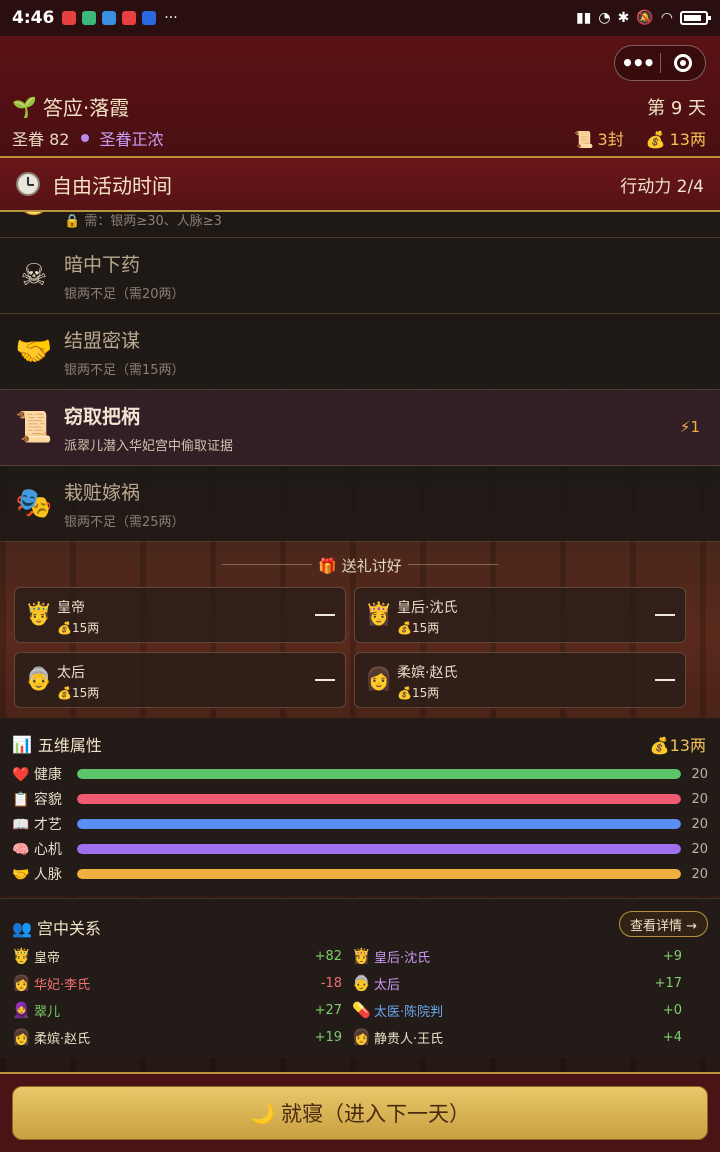 This screenshot has height=1152, width=720. What do you see at coordinates (598, 139) in the screenshot?
I see `letters-count: 📜 3封` at bounding box center [598, 139].